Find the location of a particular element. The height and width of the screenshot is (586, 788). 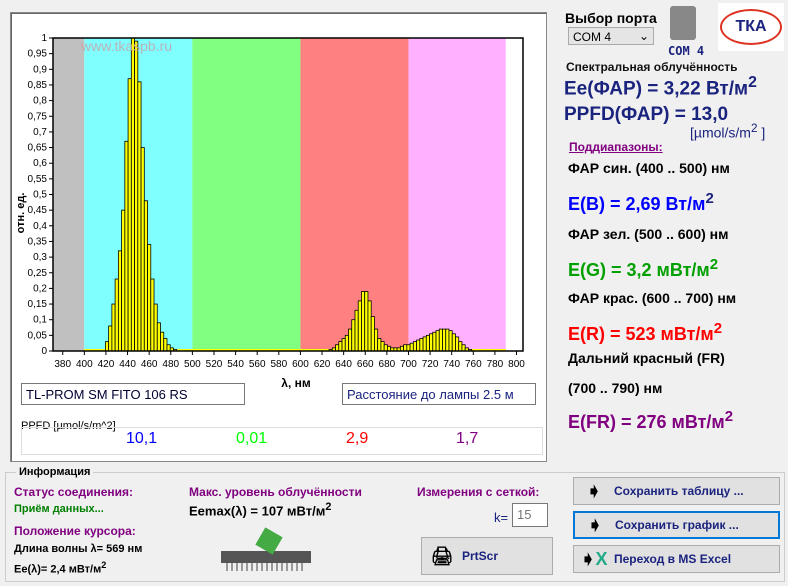

y-tick-label: 0,1 is located at coordinates (40, 320).